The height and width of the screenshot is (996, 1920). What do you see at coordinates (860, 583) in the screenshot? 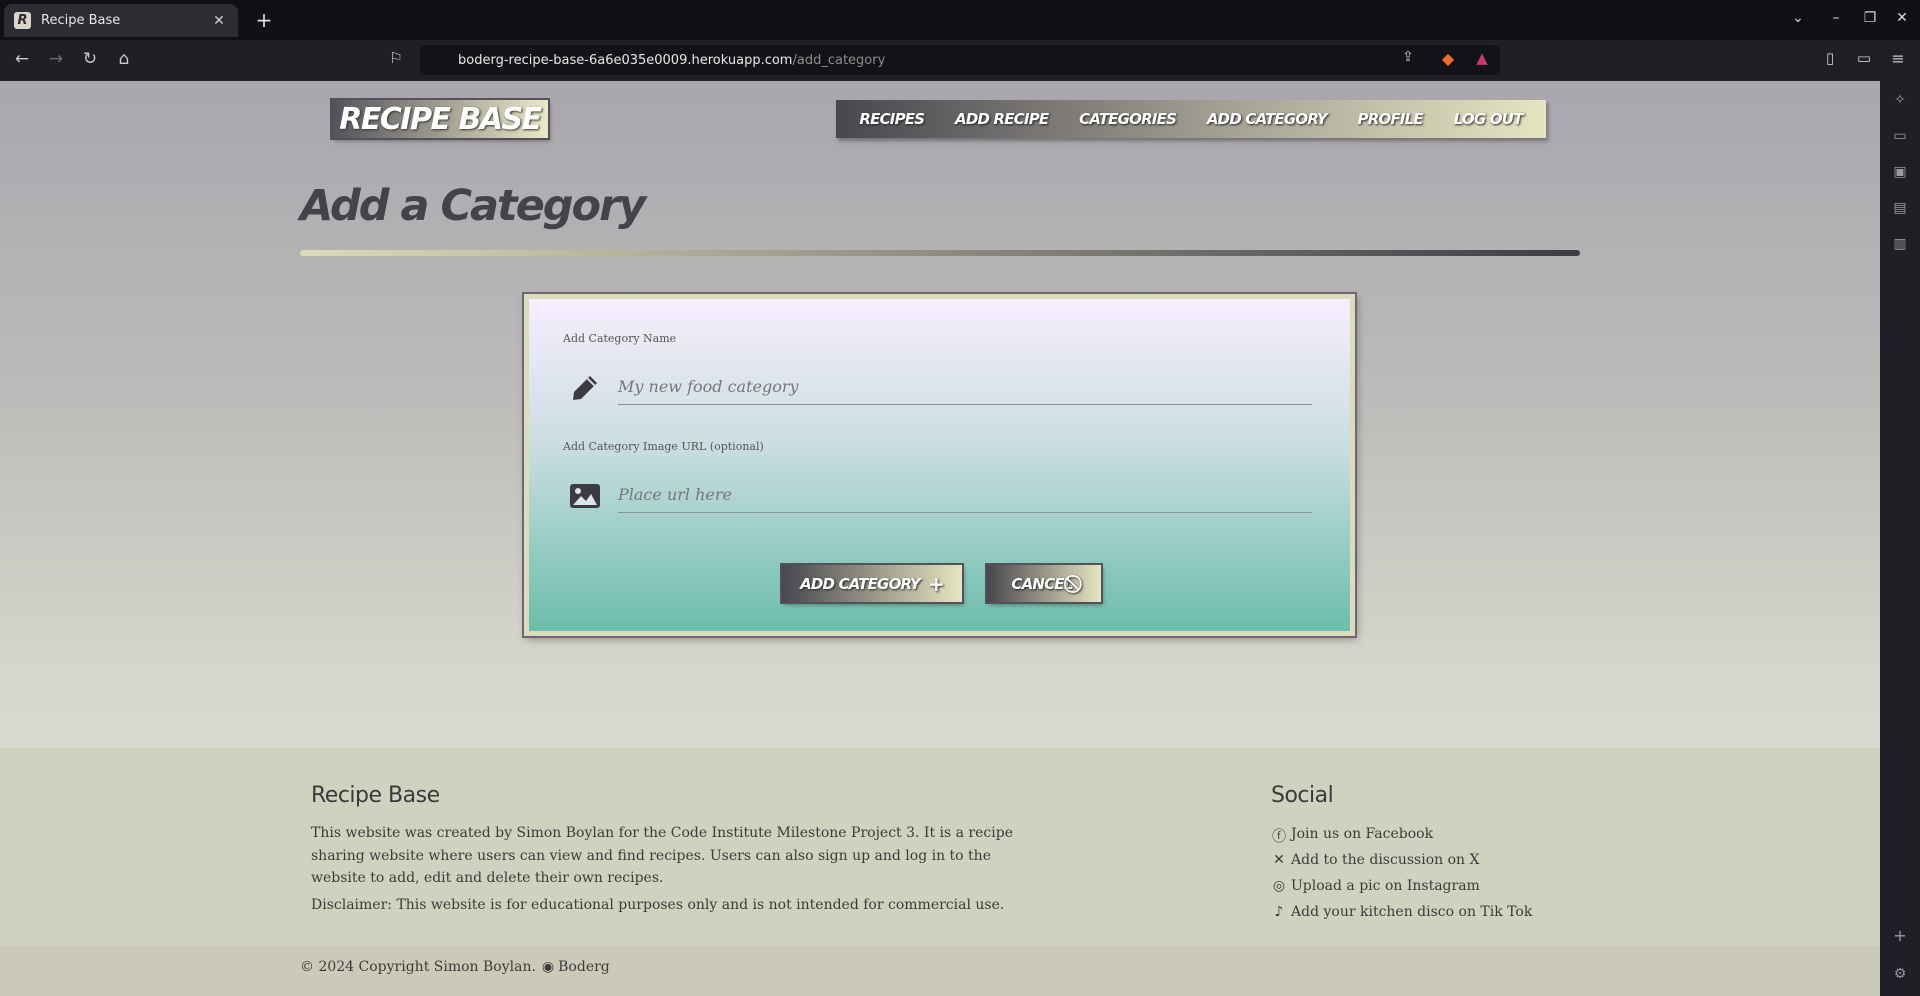
I see `add-category-button-label: ADD CATEGORY` at bounding box center [860, 583].